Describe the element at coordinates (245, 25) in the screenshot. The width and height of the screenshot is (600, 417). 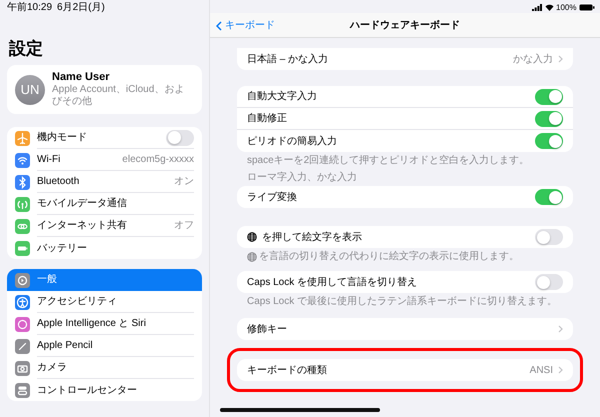
I see `back-button: キーボード` at that location.